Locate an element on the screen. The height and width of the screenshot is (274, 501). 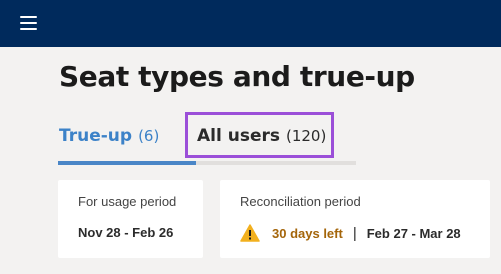
tab-selected-indicator is located at coordinates (127, 163).